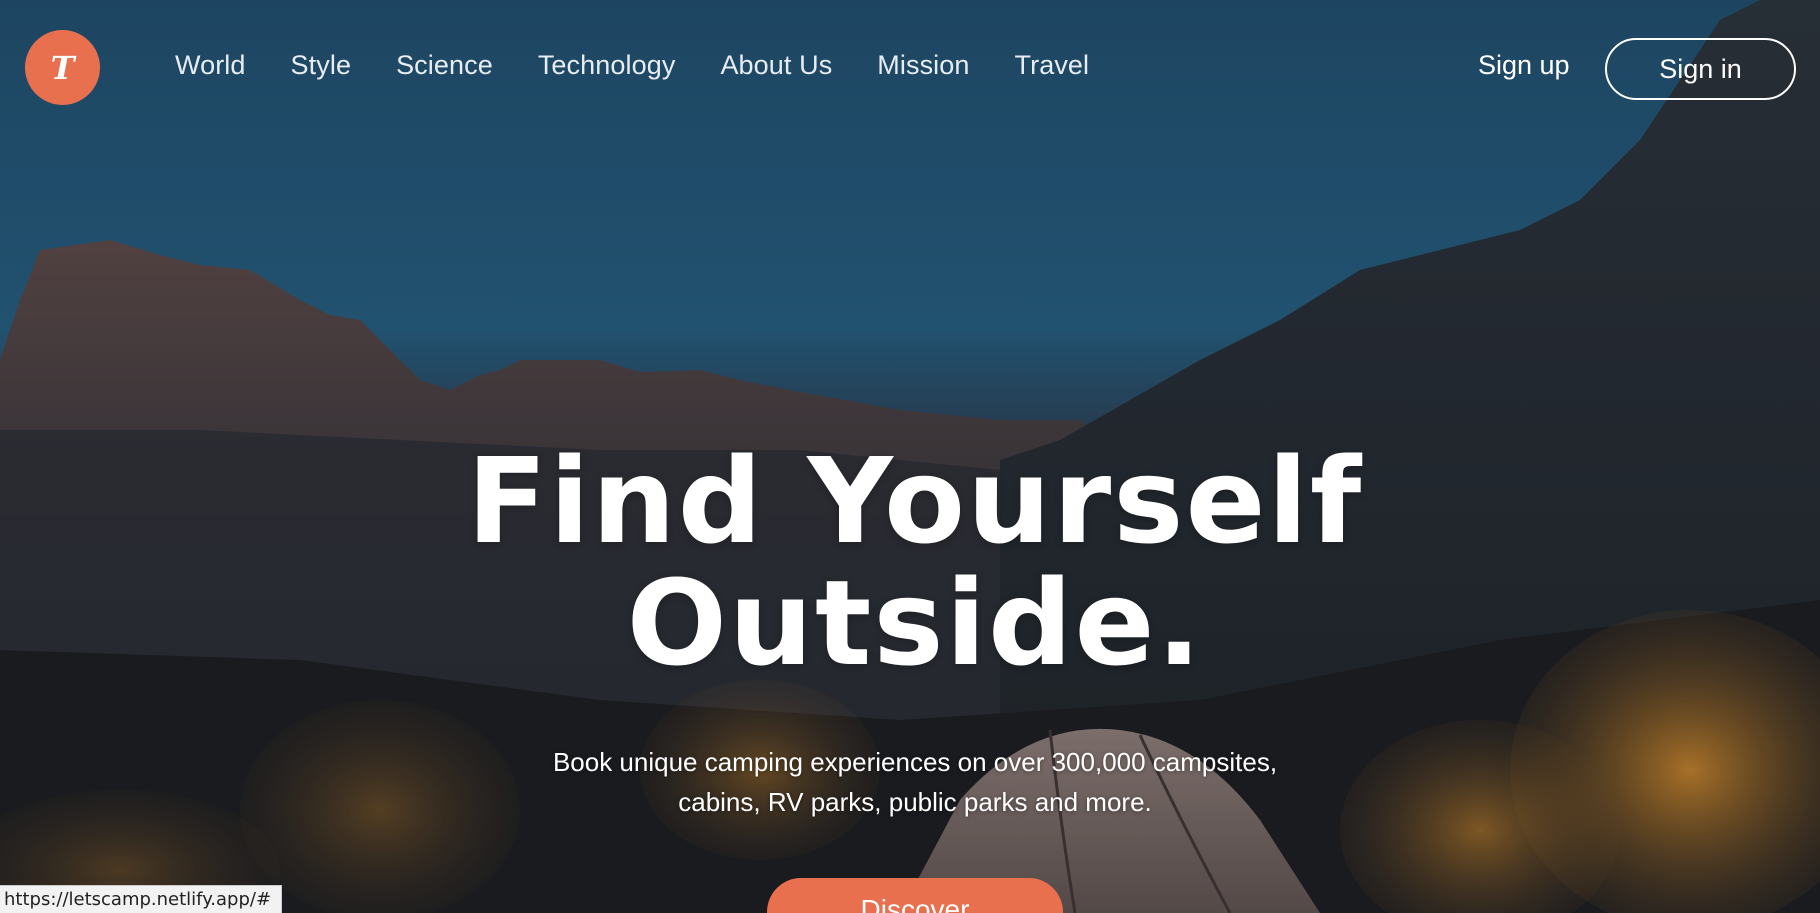 The image size is (1820, 913). I want to click on status-bar-url: https://letscamp.netlify.app/#, so click(141, 899).